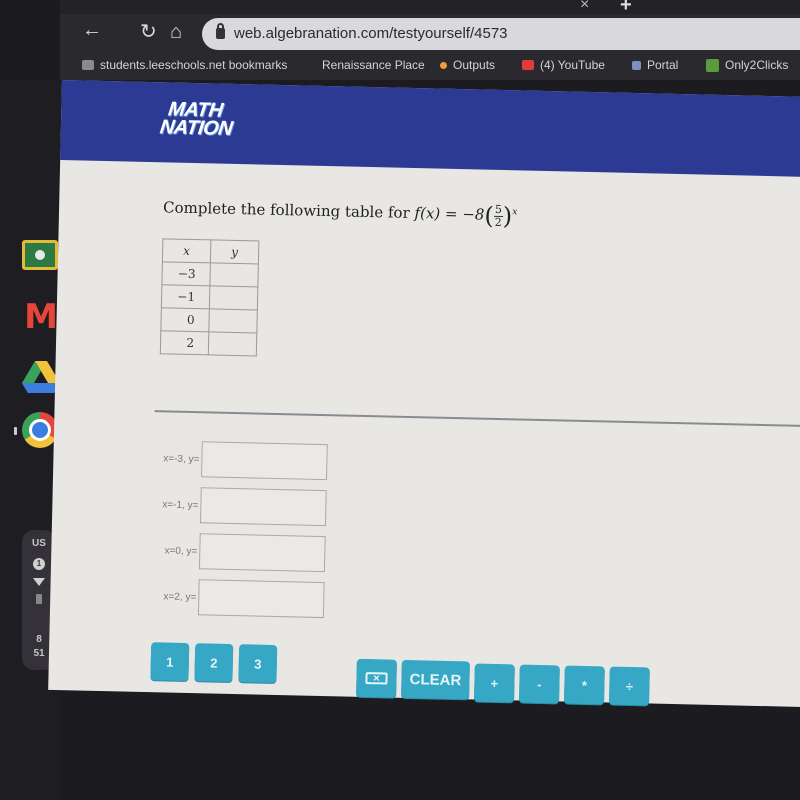 This screenshot has width=800, height=800. What do you see at coordinates (148, 32) in the screenshot?
I see `reload-icon: ↻` at bounding box center [148, 32].